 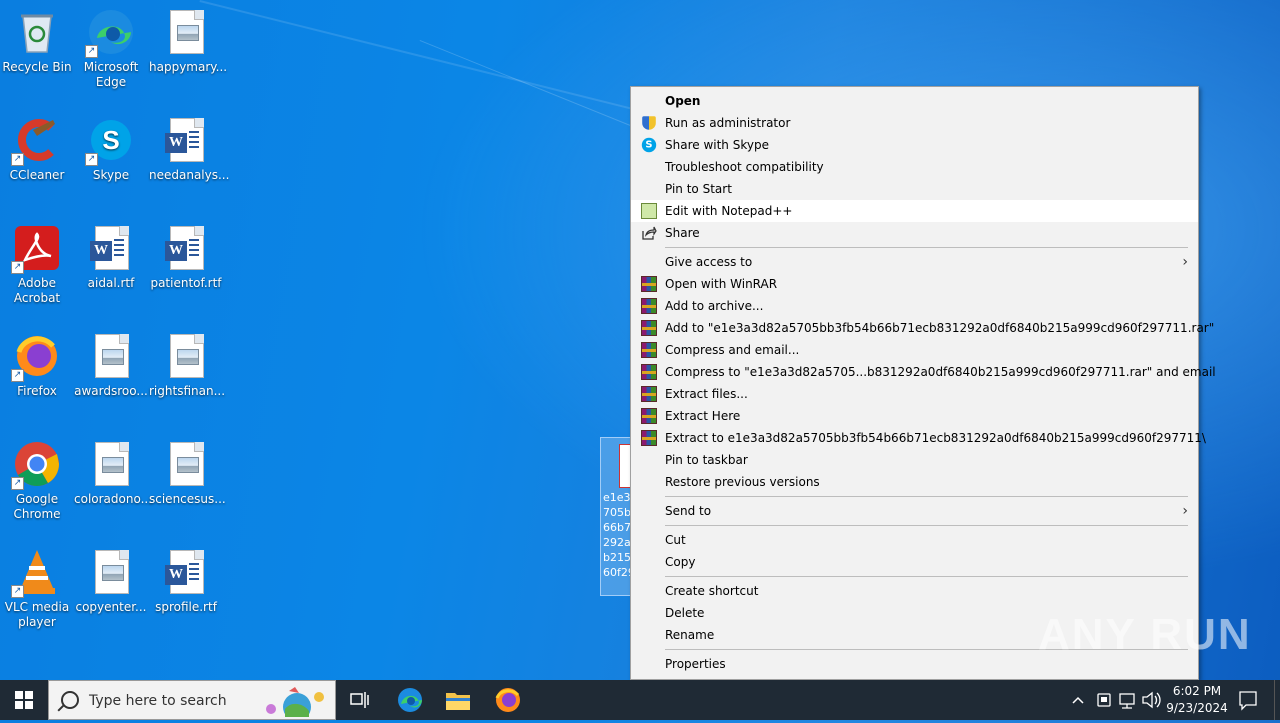 What do you see at coordinates (685, 613) in the screenshot?
I see `menu-item-label: Delete` at bounding box center [685, 613].